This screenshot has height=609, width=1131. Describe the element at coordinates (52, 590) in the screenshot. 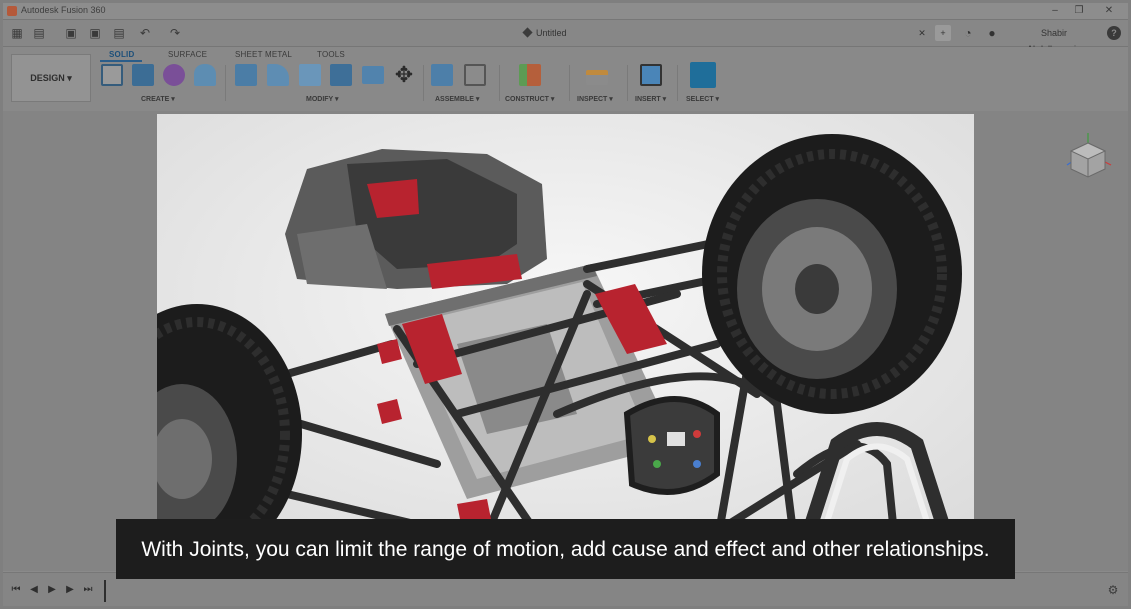

I see `play-icon: ▶` at that location.